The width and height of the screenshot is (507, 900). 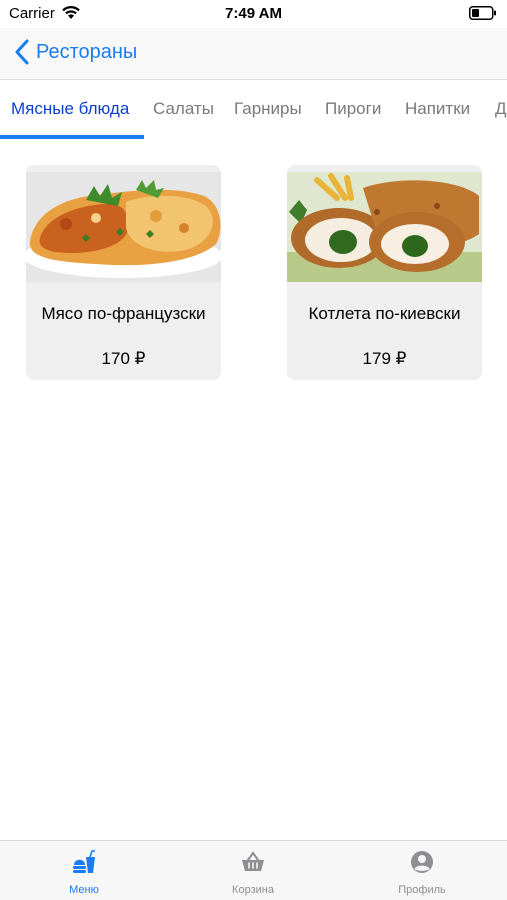 I want to click on status-time: 7:49 AM, so click(x=253, y=13).